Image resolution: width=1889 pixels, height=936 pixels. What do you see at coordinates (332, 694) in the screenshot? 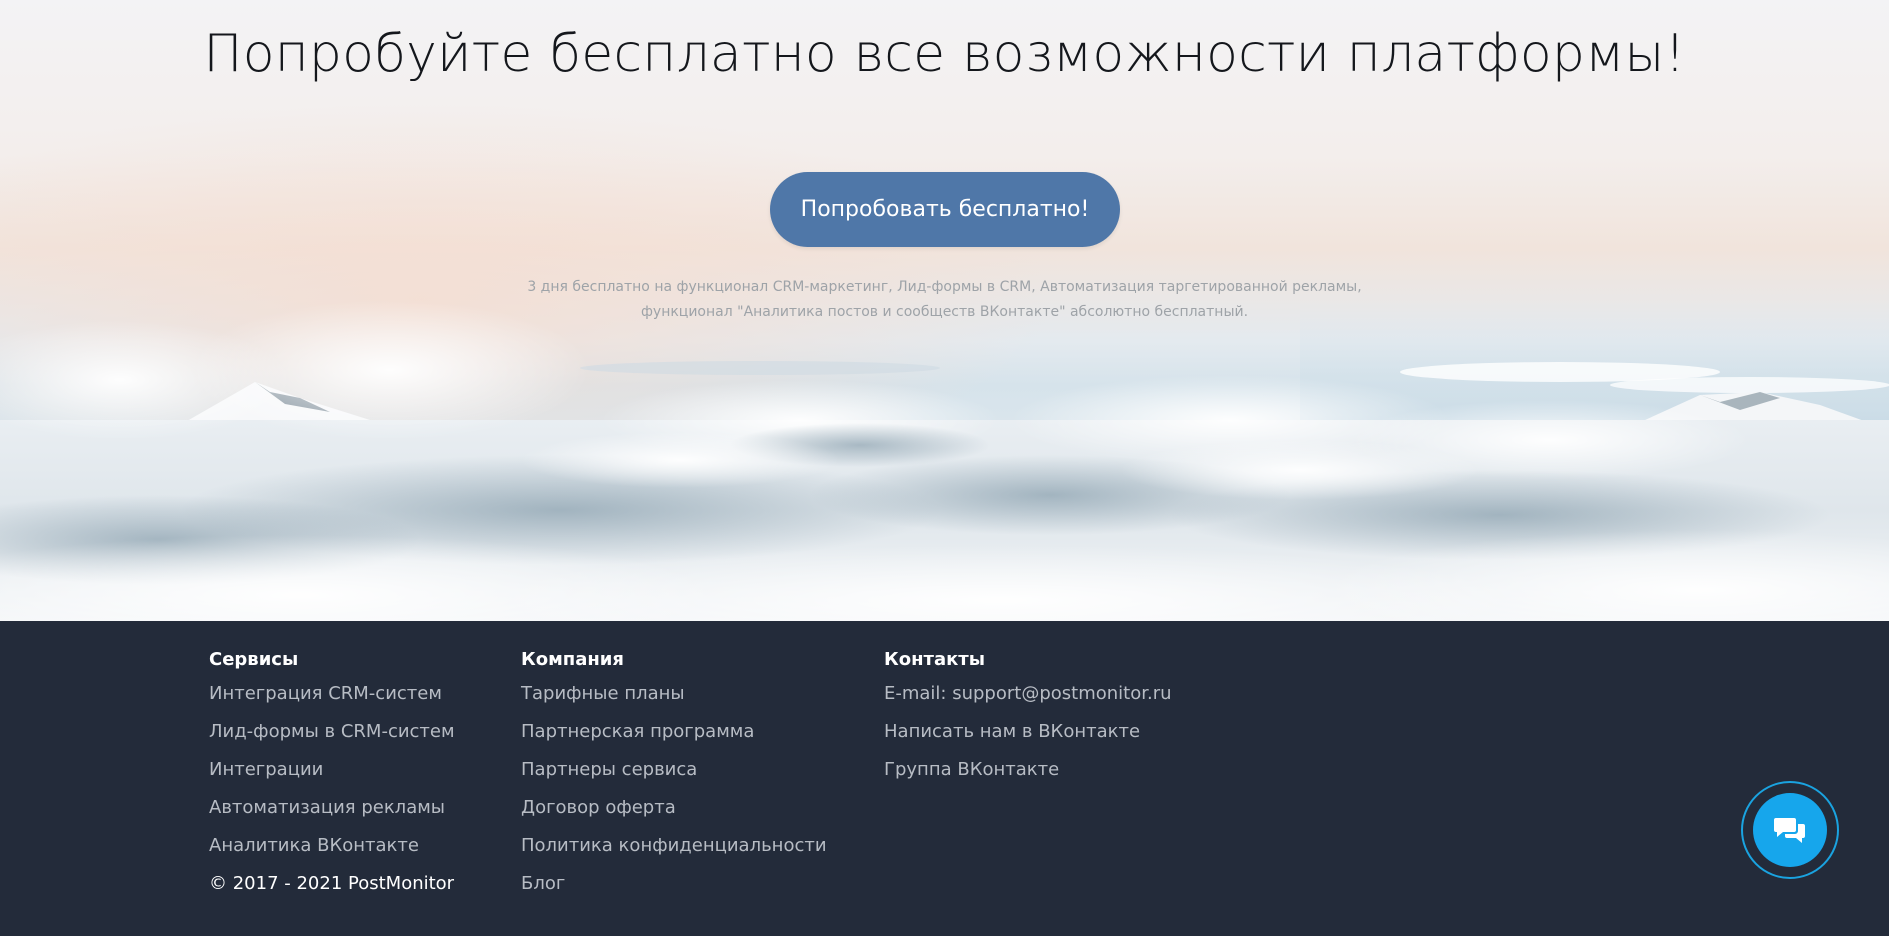
I see `footer-link-crm-integration: Интеграция CRM-систем` at bounding box center [332, 694].